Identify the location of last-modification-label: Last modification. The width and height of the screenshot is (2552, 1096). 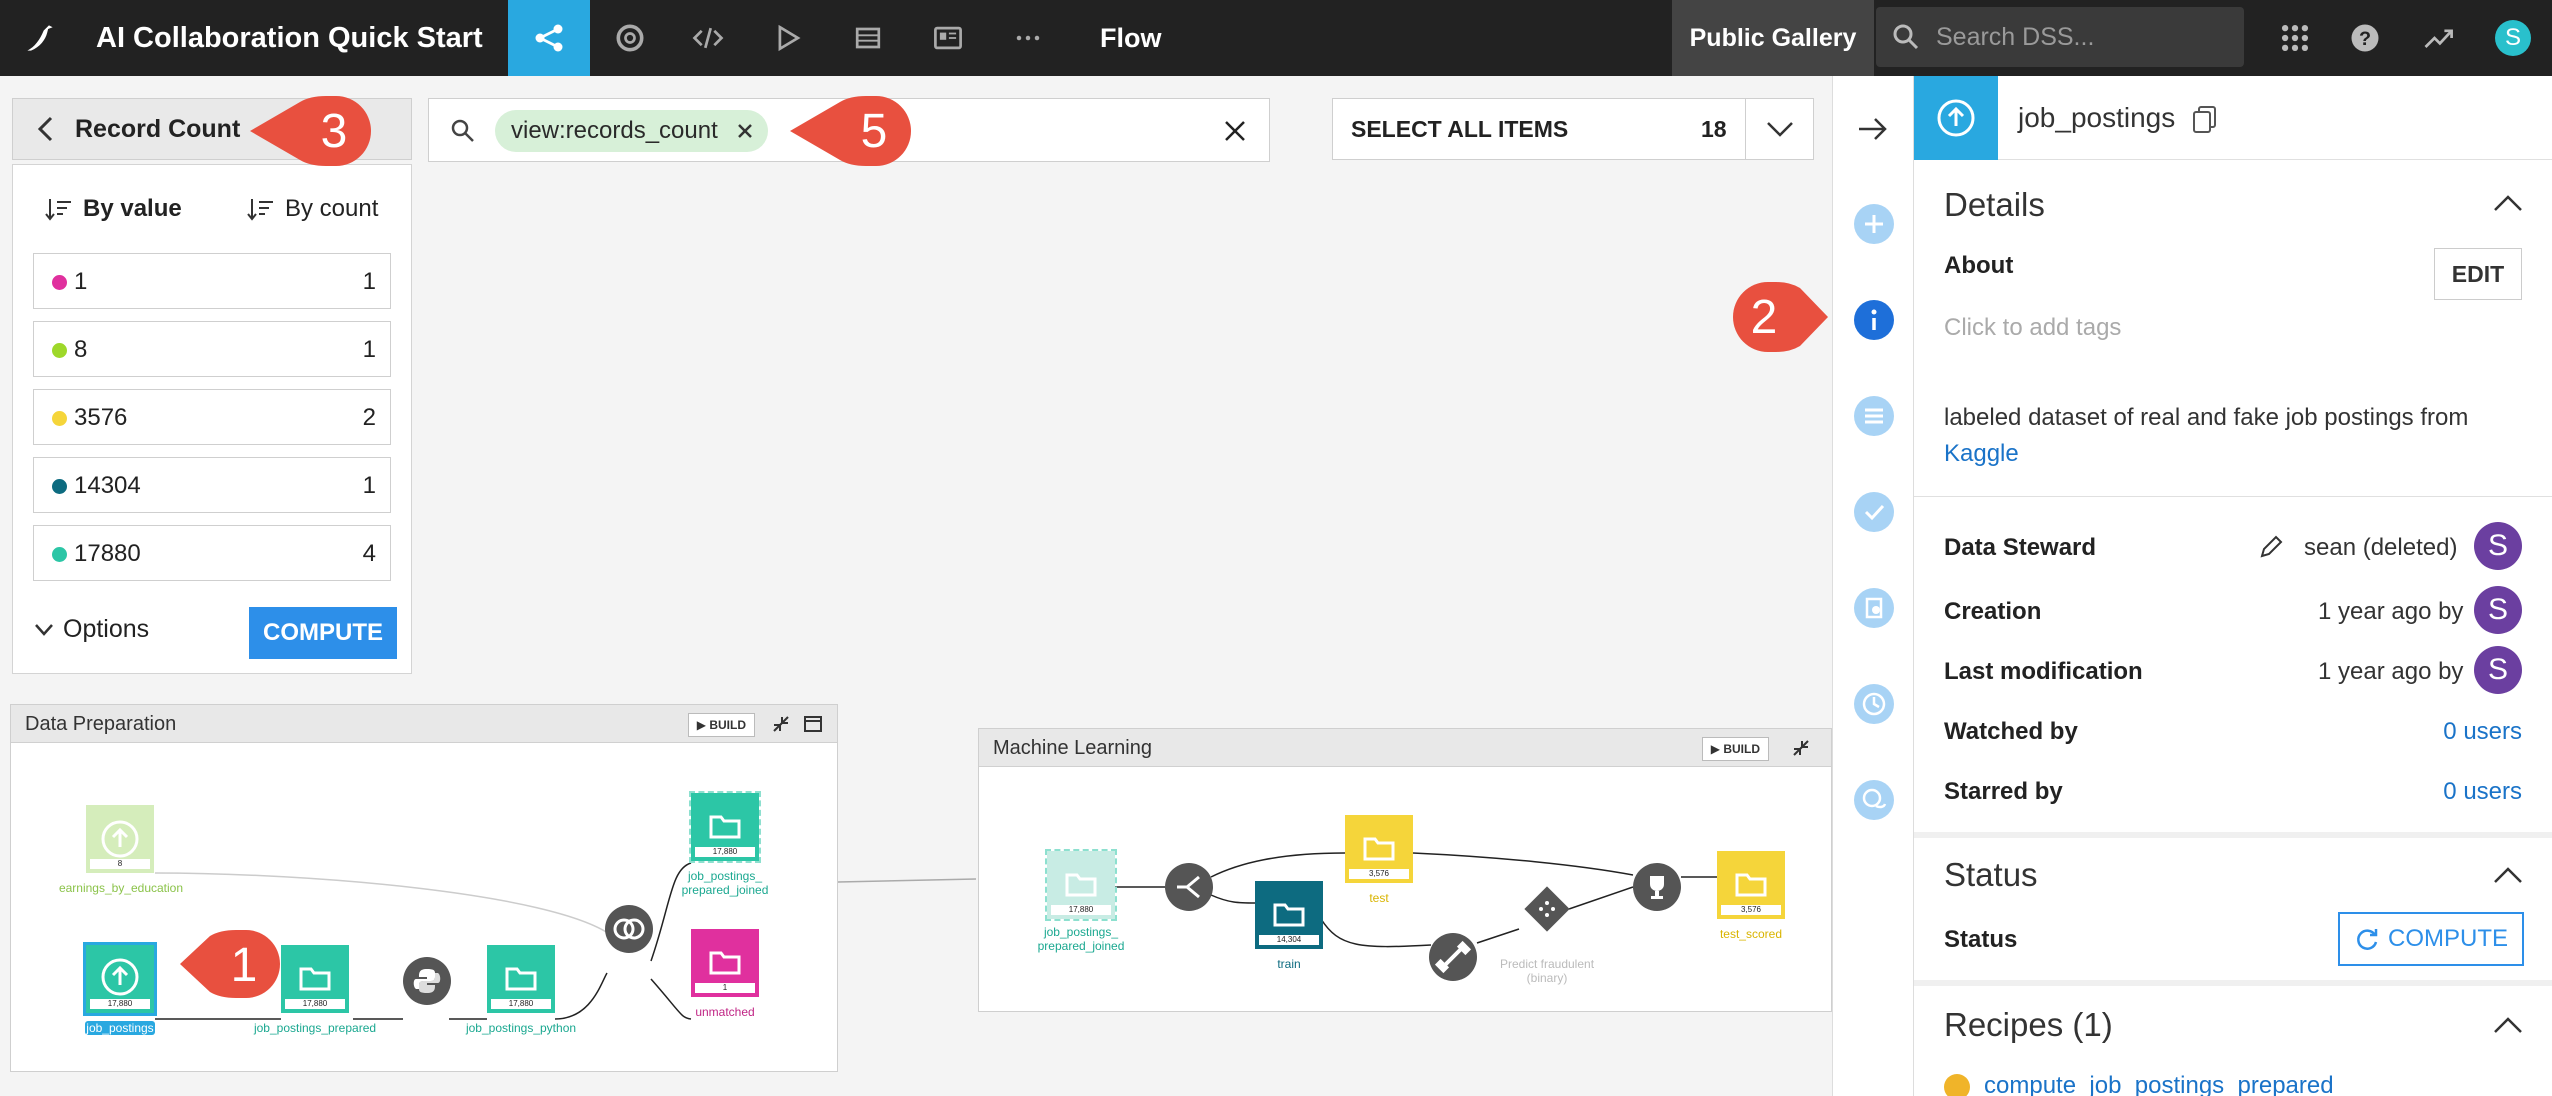
(2043, 671).